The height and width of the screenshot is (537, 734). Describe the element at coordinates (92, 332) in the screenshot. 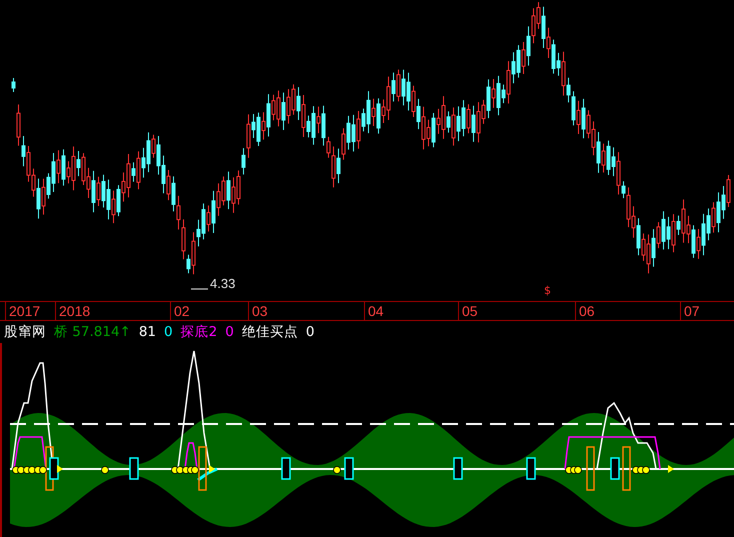

I see `indicator-value: 桥 57.814↑` at that location.